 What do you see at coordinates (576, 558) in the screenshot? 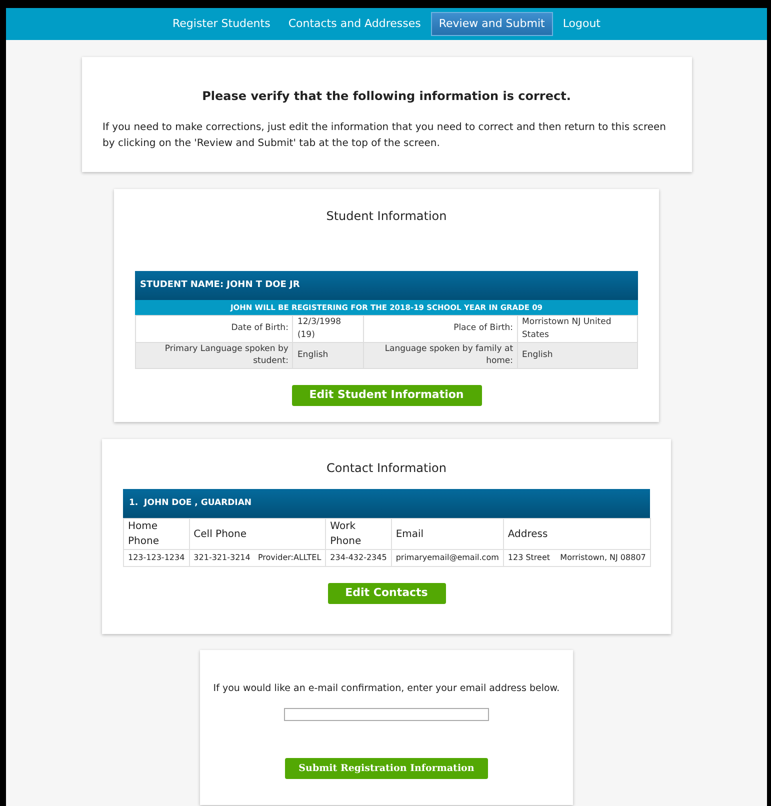
I see `contact-cell: 123 Street Morristown, NJ 08807` at bounding box center [576, 558].